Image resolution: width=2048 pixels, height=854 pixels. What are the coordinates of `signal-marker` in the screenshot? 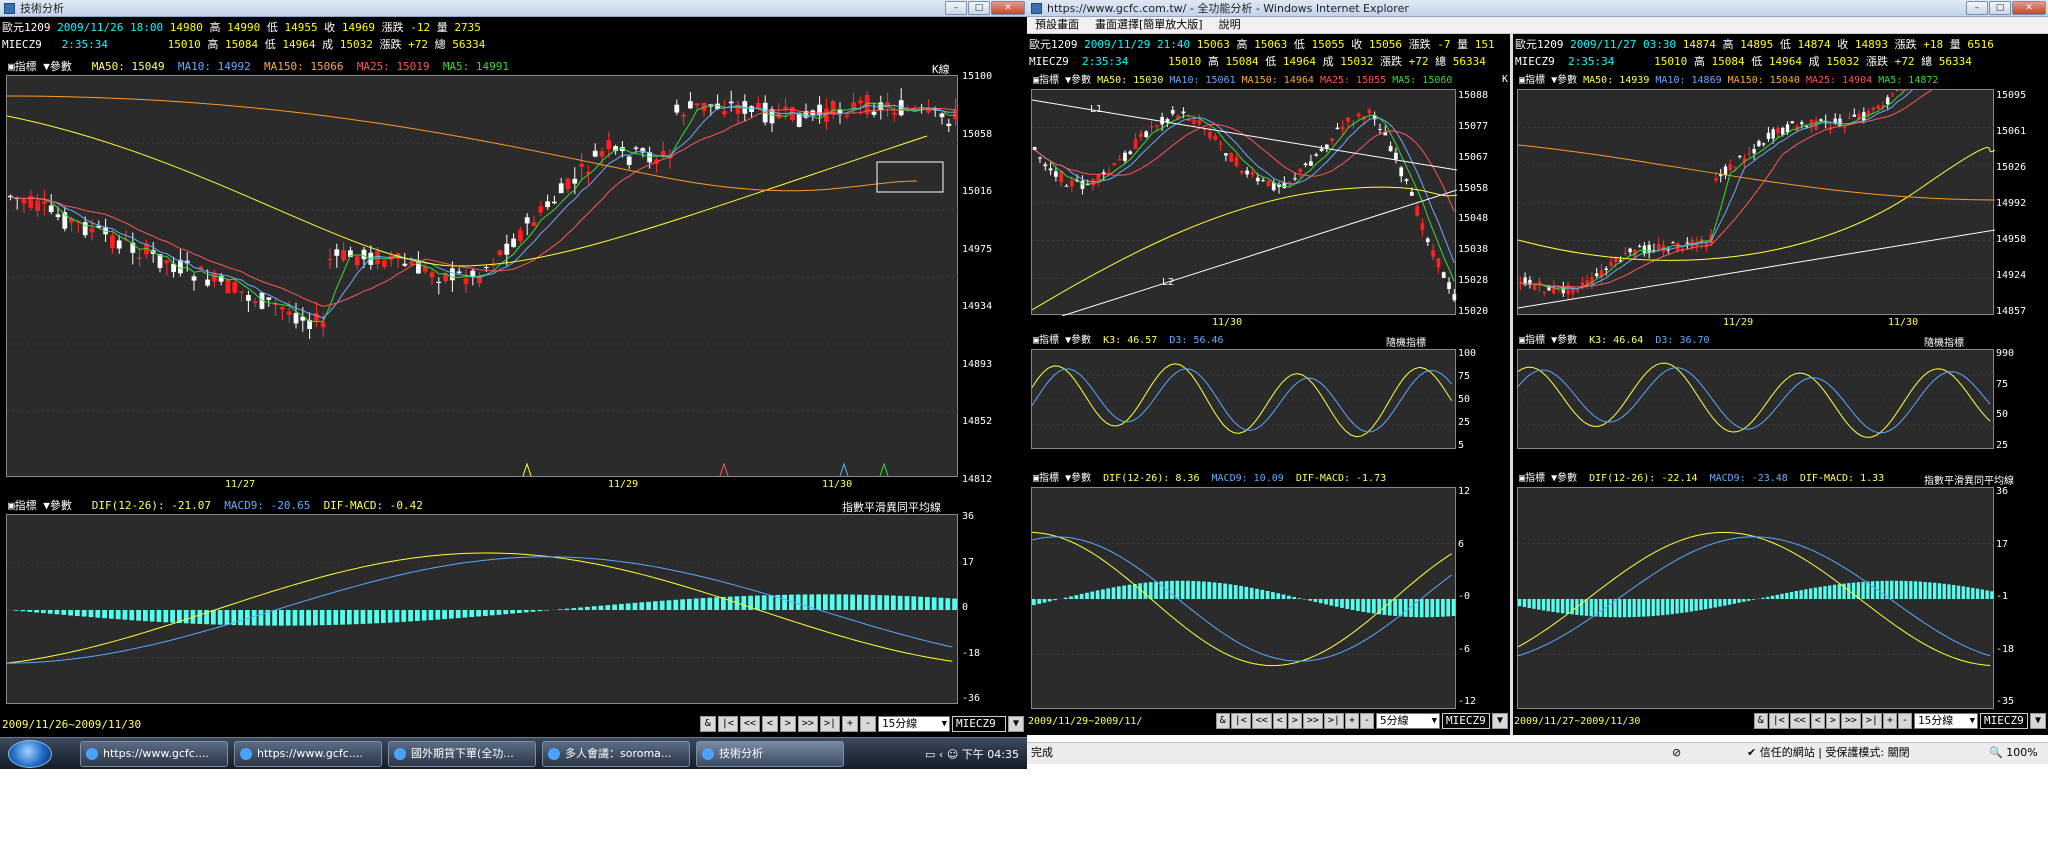 It's located at (884, 469).